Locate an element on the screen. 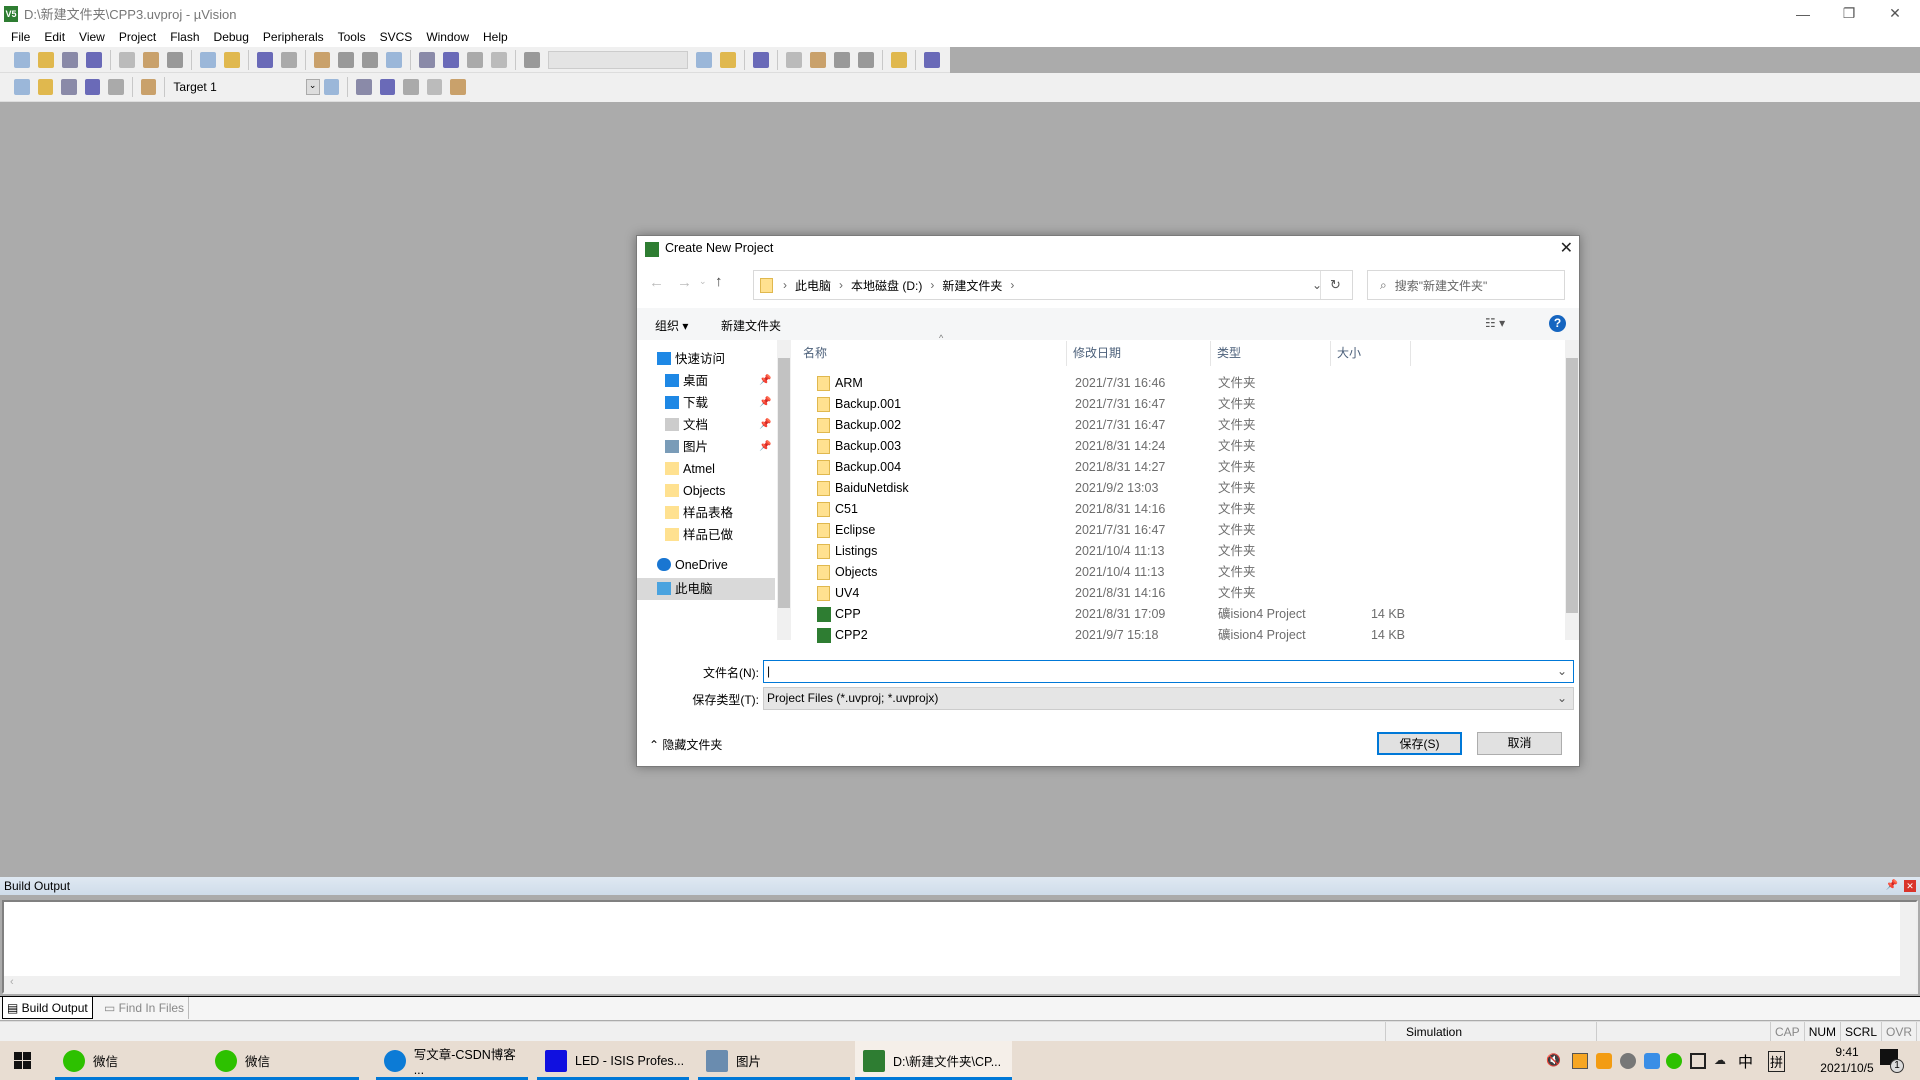  refresh-icon: ↻ is located at coordinates (1335, 285).